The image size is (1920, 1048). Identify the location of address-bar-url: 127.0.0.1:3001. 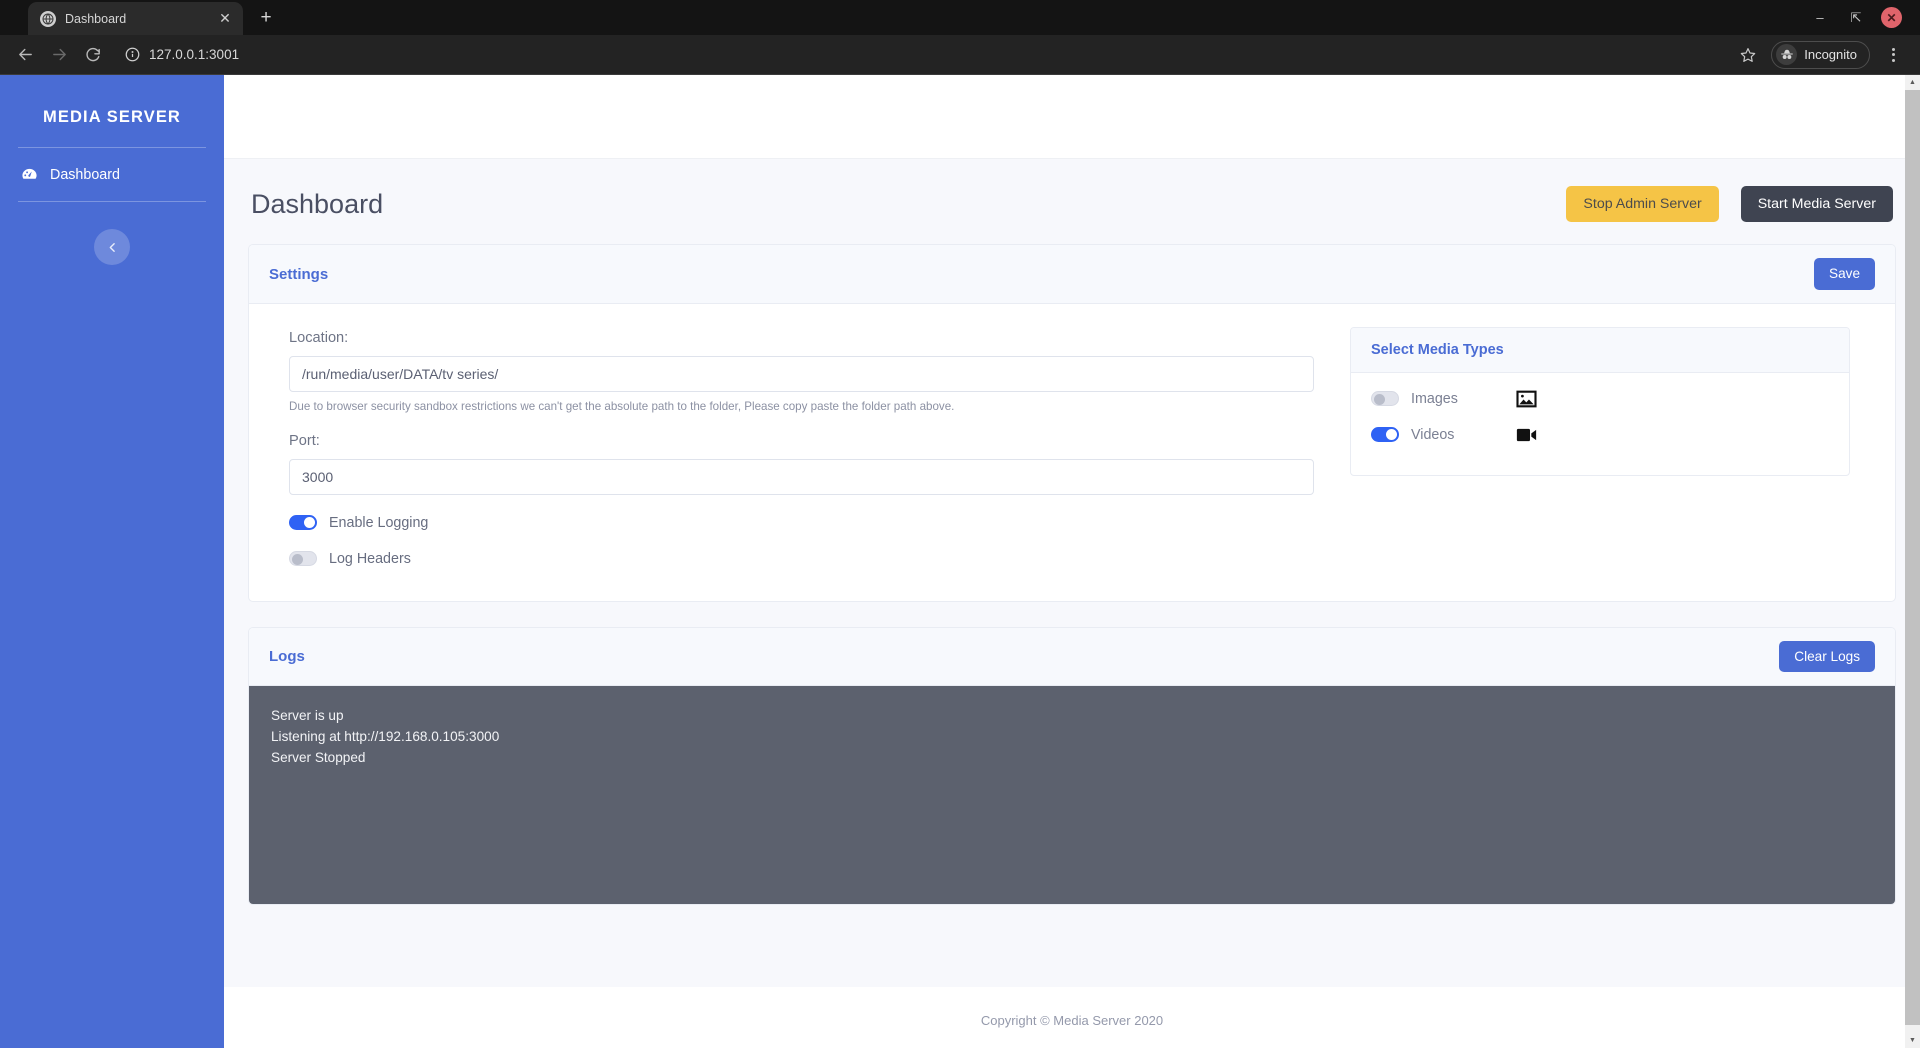
(194, 54).